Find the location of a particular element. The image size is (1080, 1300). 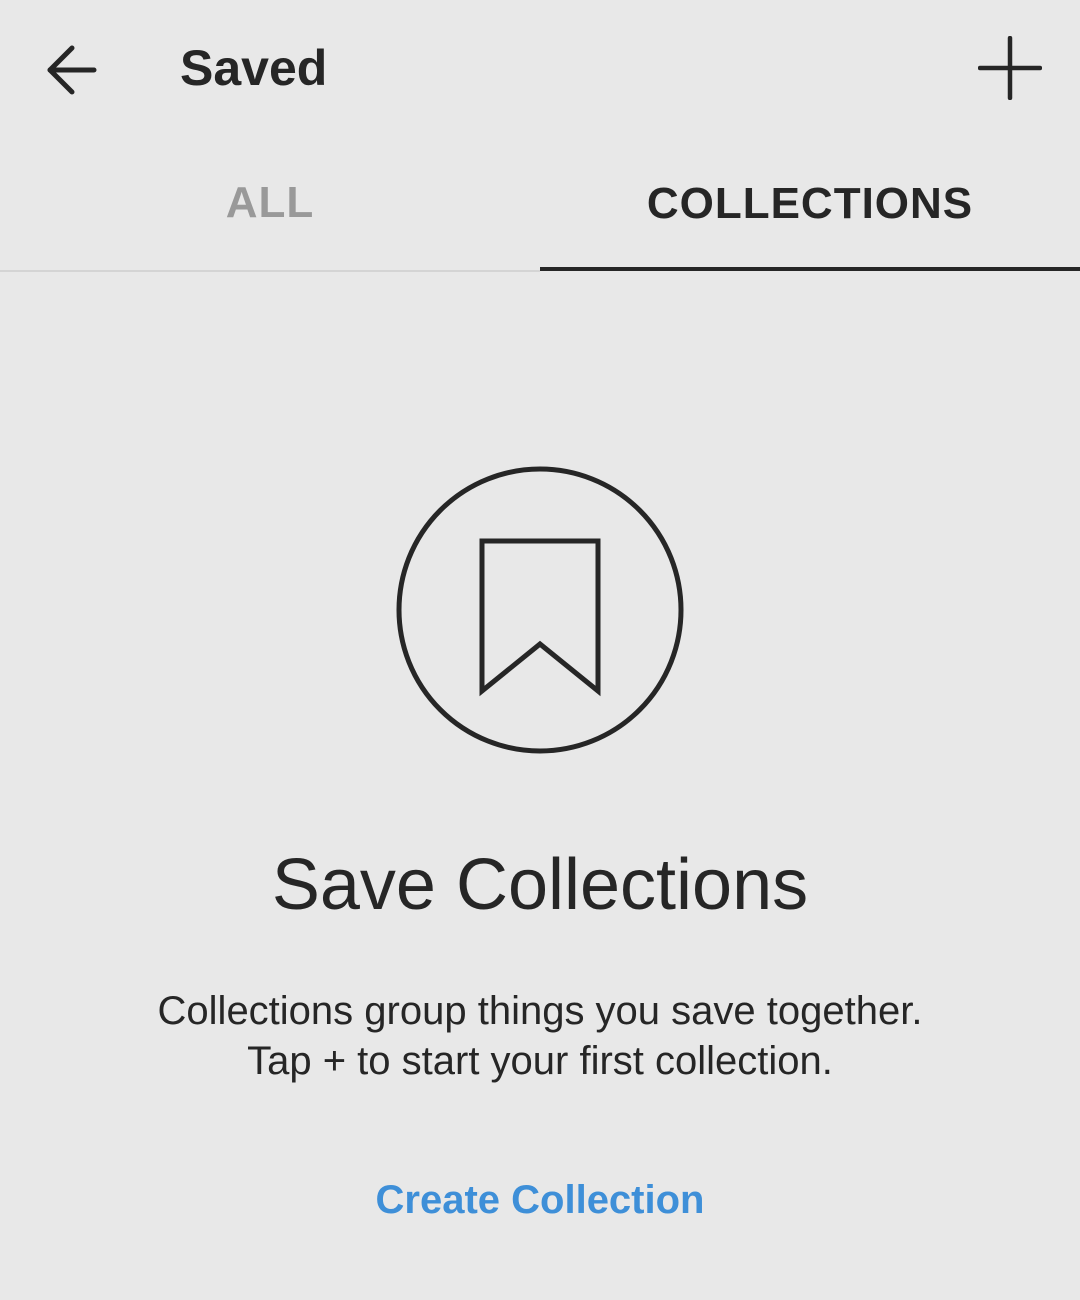

tab-collections-label: COLLECTIONS is located at coordinates (810, 203).